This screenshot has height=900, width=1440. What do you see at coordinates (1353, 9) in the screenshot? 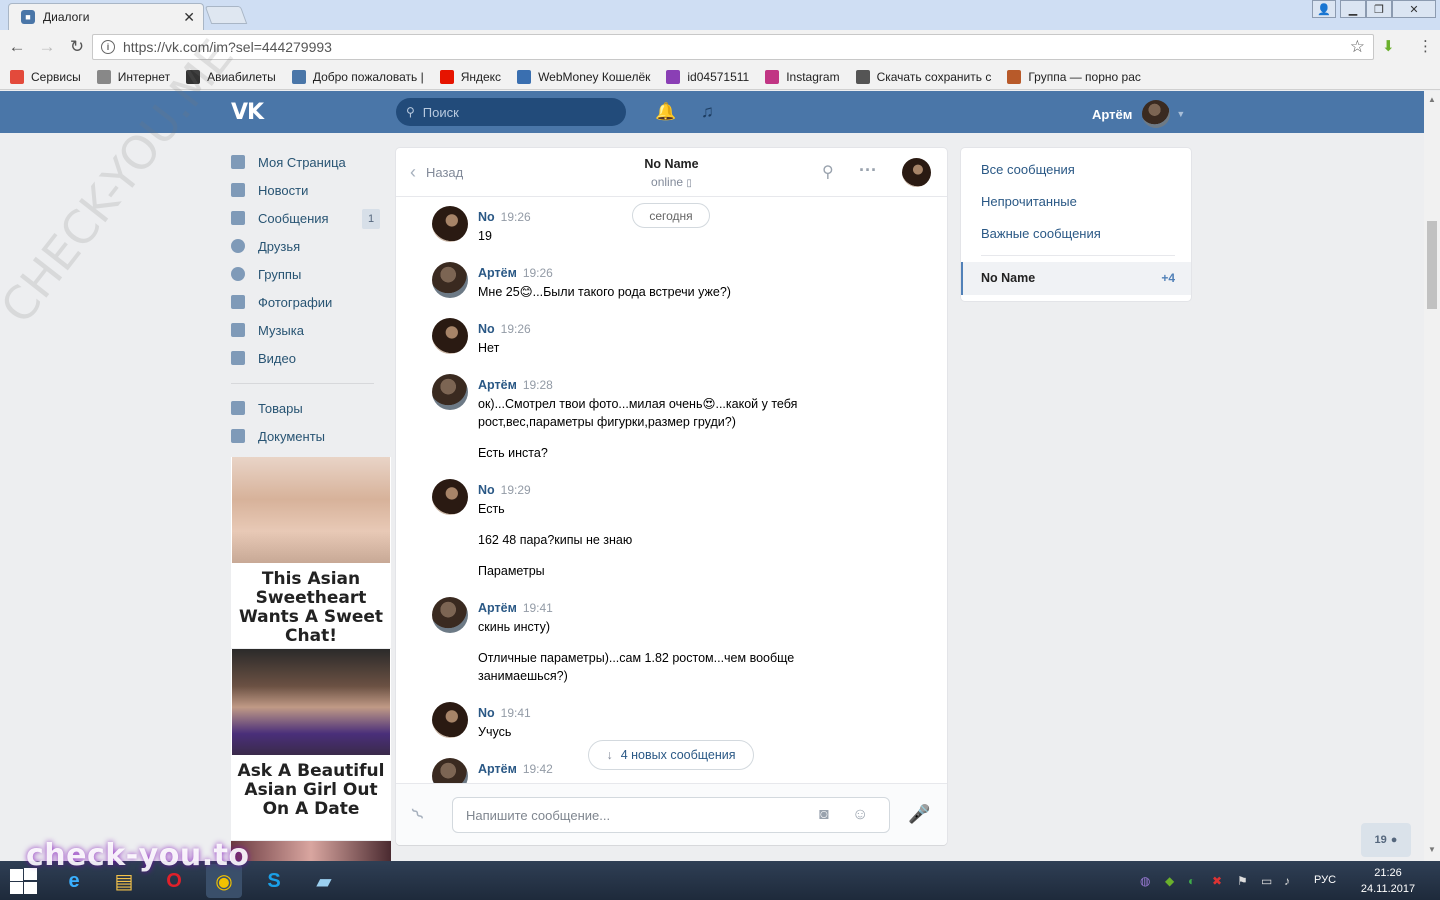
I see `minimize-button: ▁` at bounding box center [1353, 9].